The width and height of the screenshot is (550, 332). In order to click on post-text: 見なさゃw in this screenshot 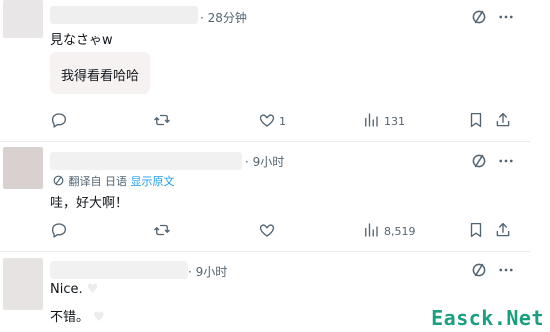, I will do `click(81, 40)`.